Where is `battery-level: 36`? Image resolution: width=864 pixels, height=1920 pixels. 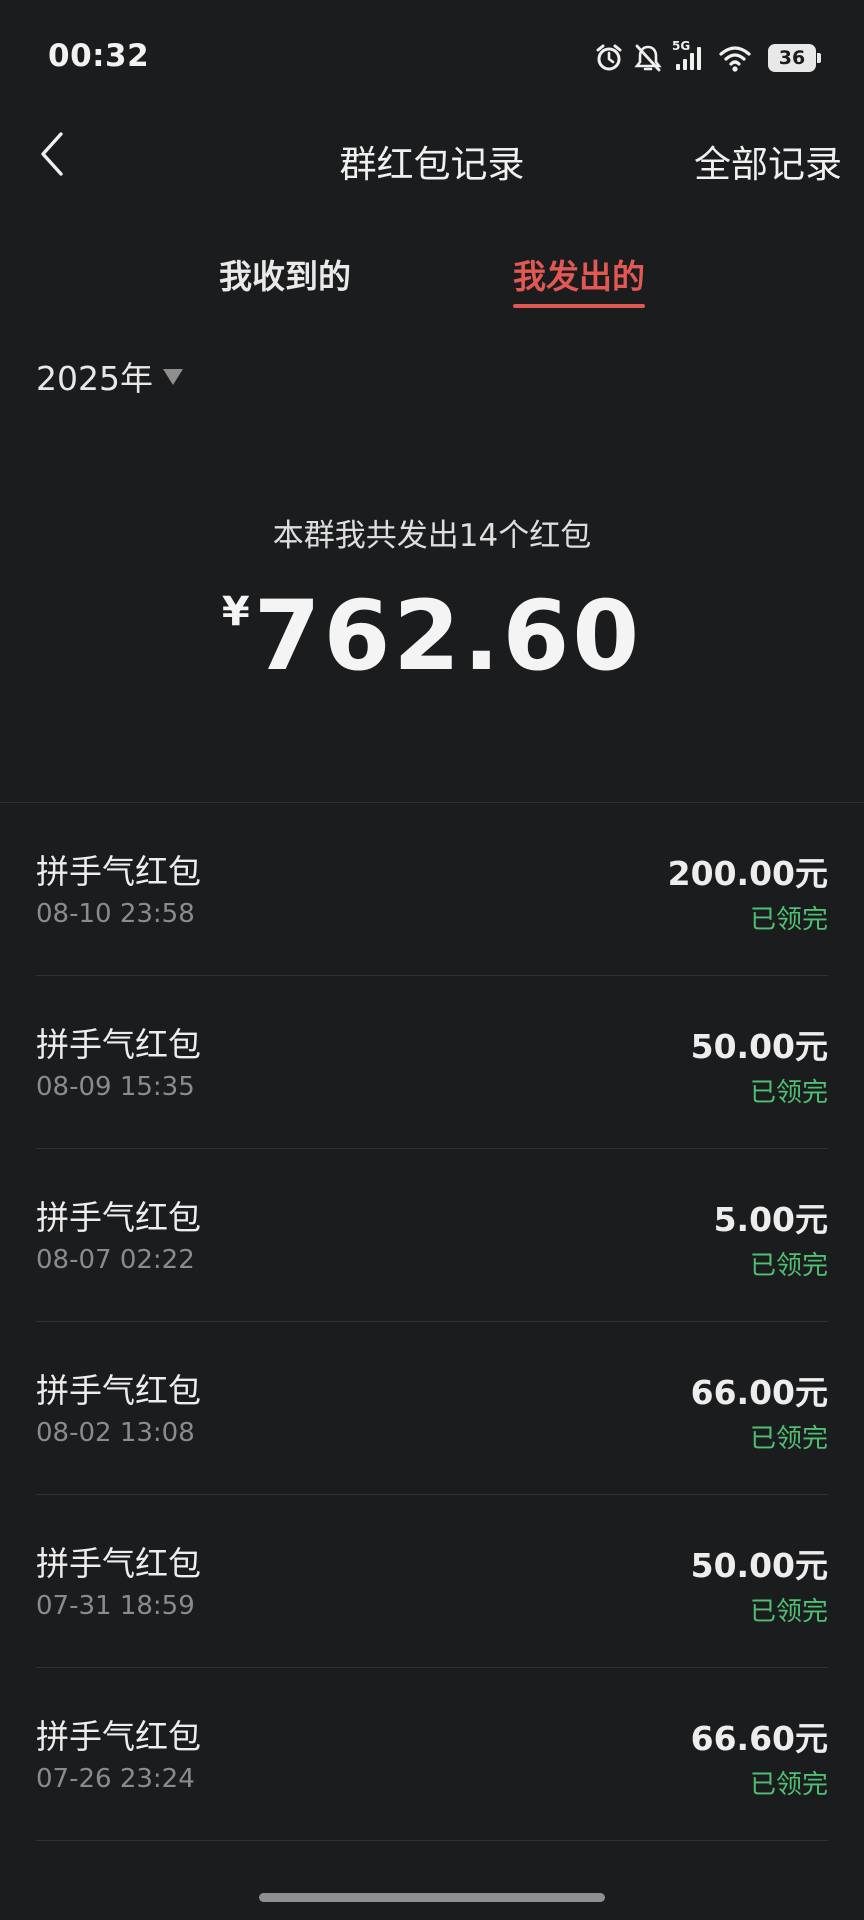
battery-level: 36 is located at coordinates (792, 58).